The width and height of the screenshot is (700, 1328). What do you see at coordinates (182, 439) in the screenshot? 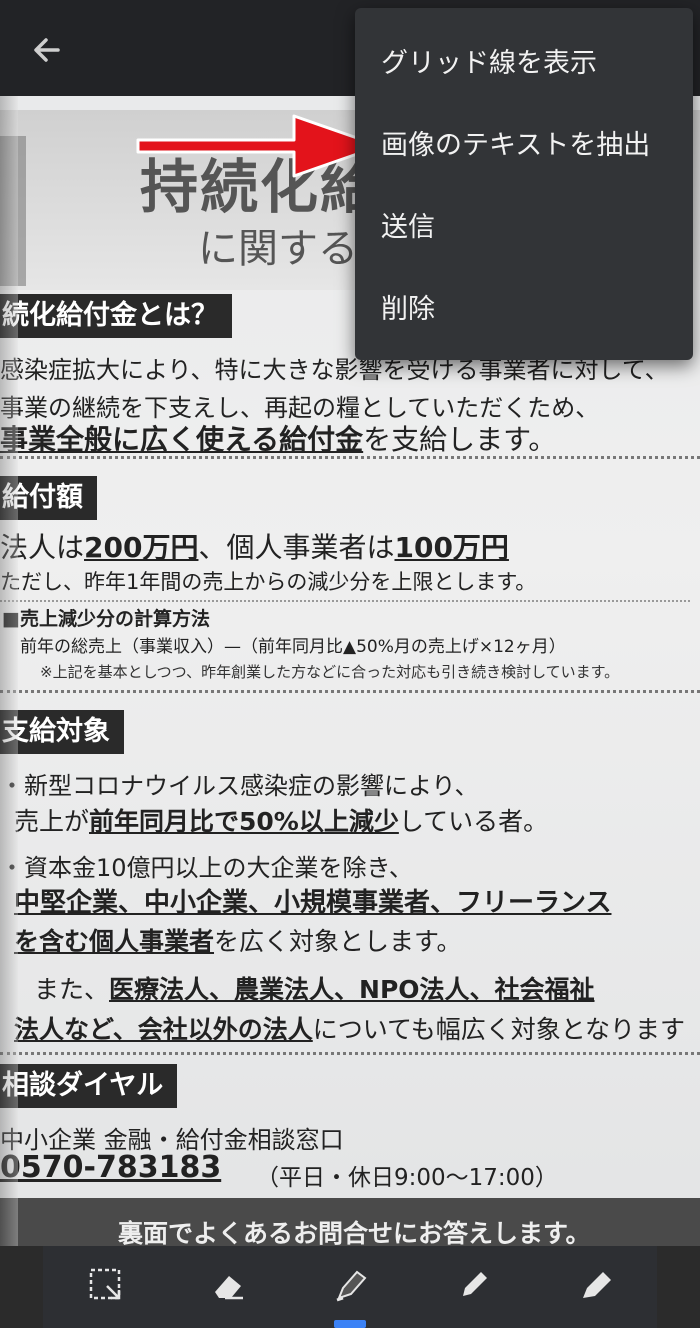
I see `section1-line3-bold: 事業全般に広く使える給付金` at bounding box center [182, 439].